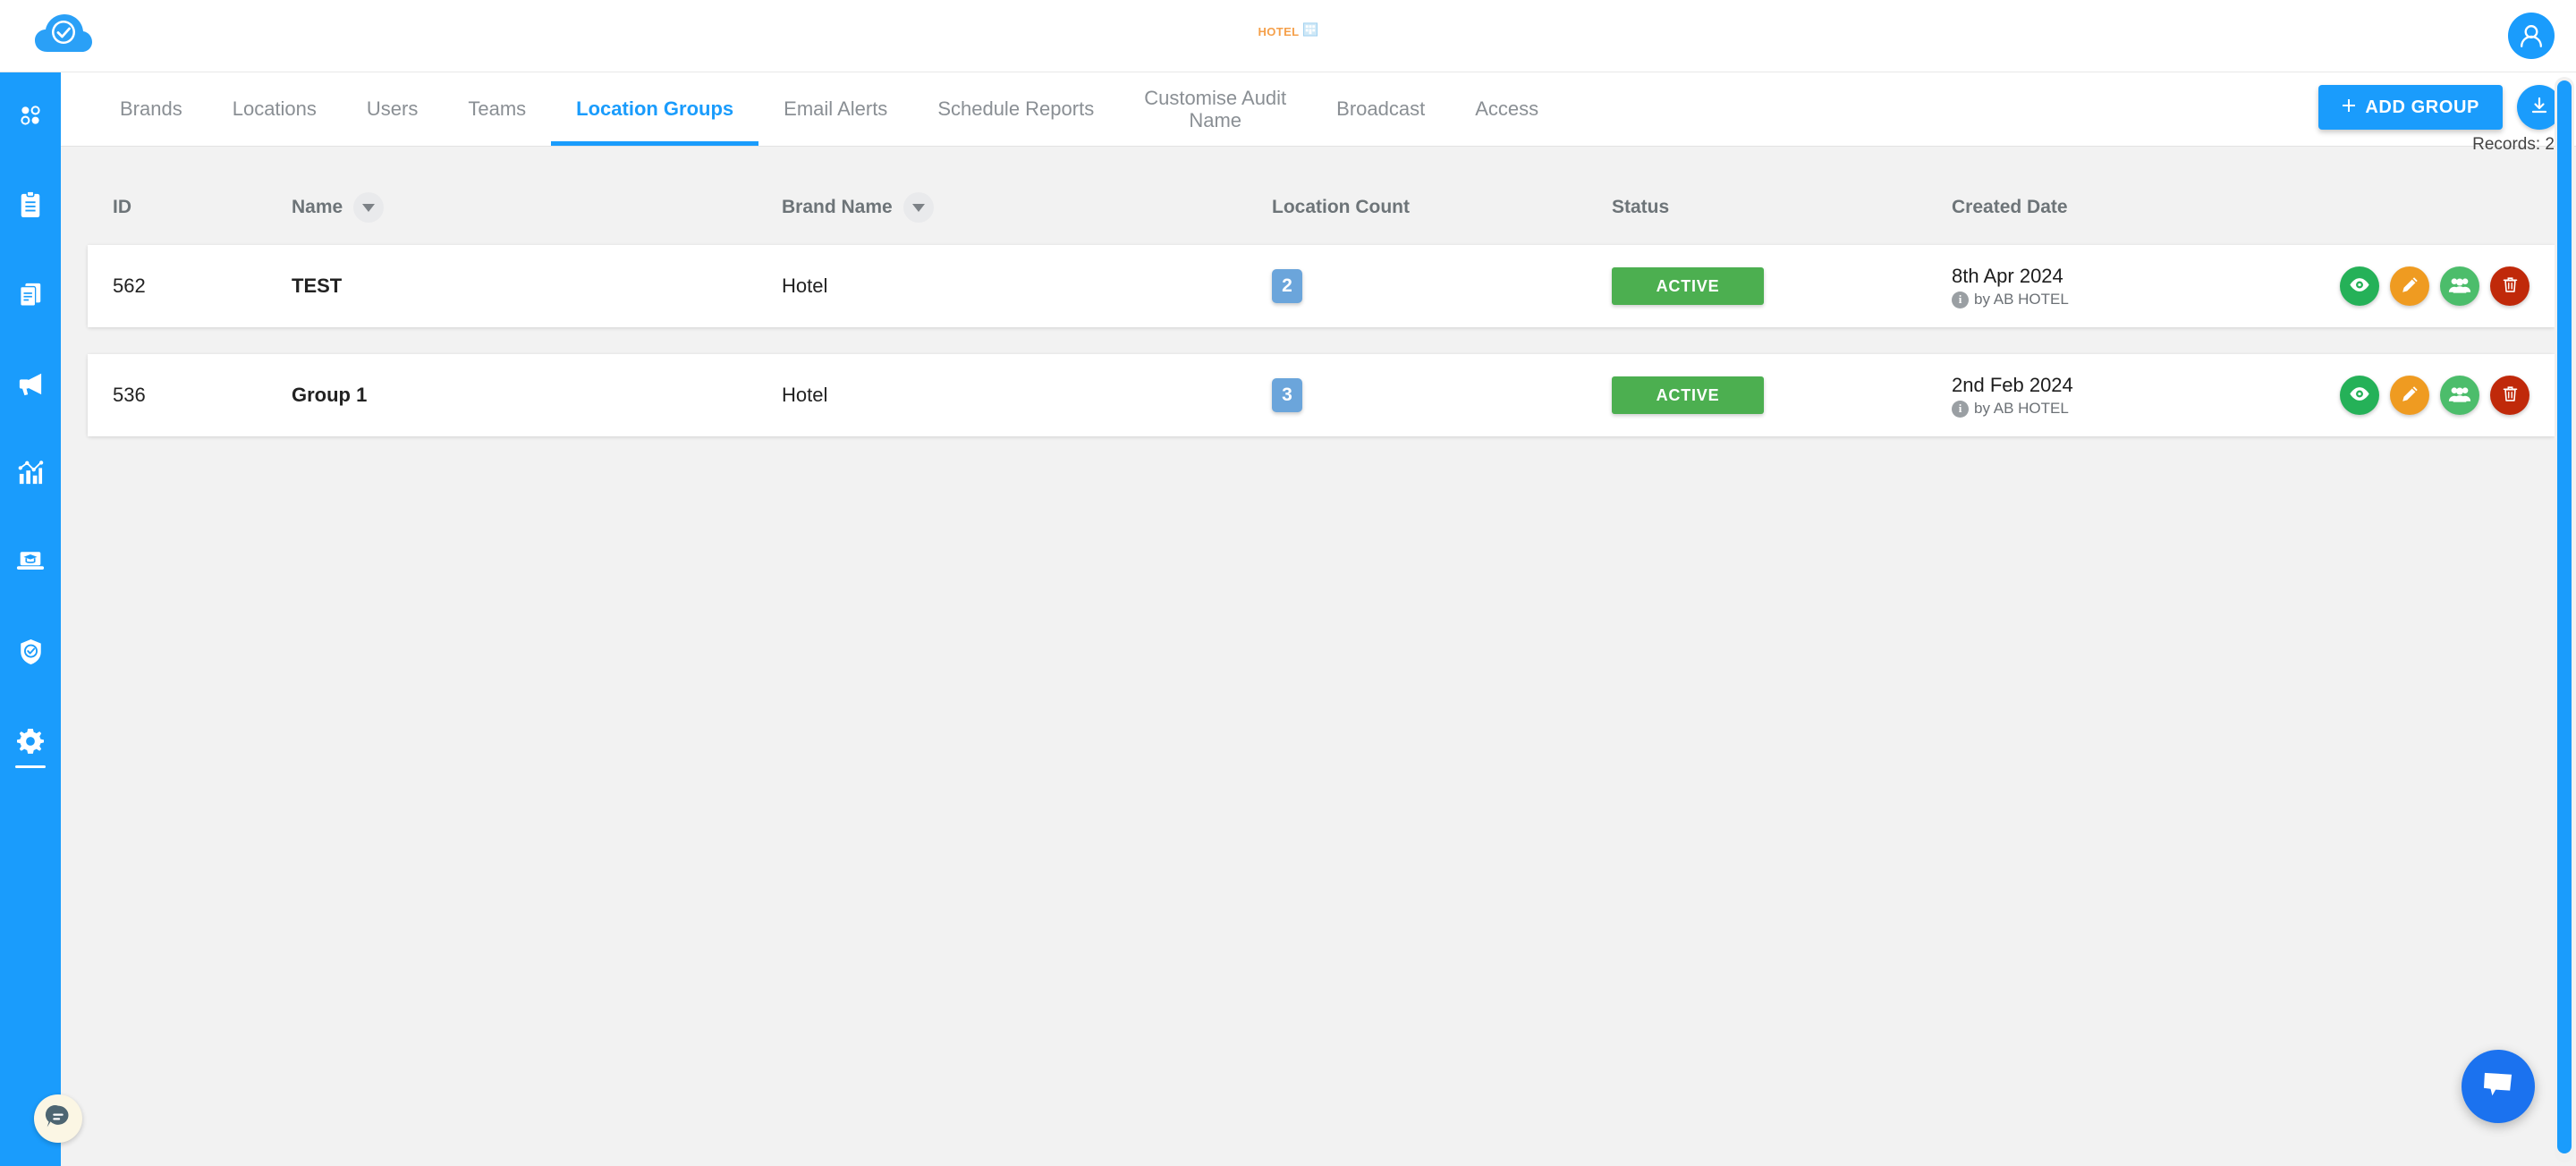 This screenshot has height=1166, width=2576. I want to click on cell-name: TEST, so click(317, 286).